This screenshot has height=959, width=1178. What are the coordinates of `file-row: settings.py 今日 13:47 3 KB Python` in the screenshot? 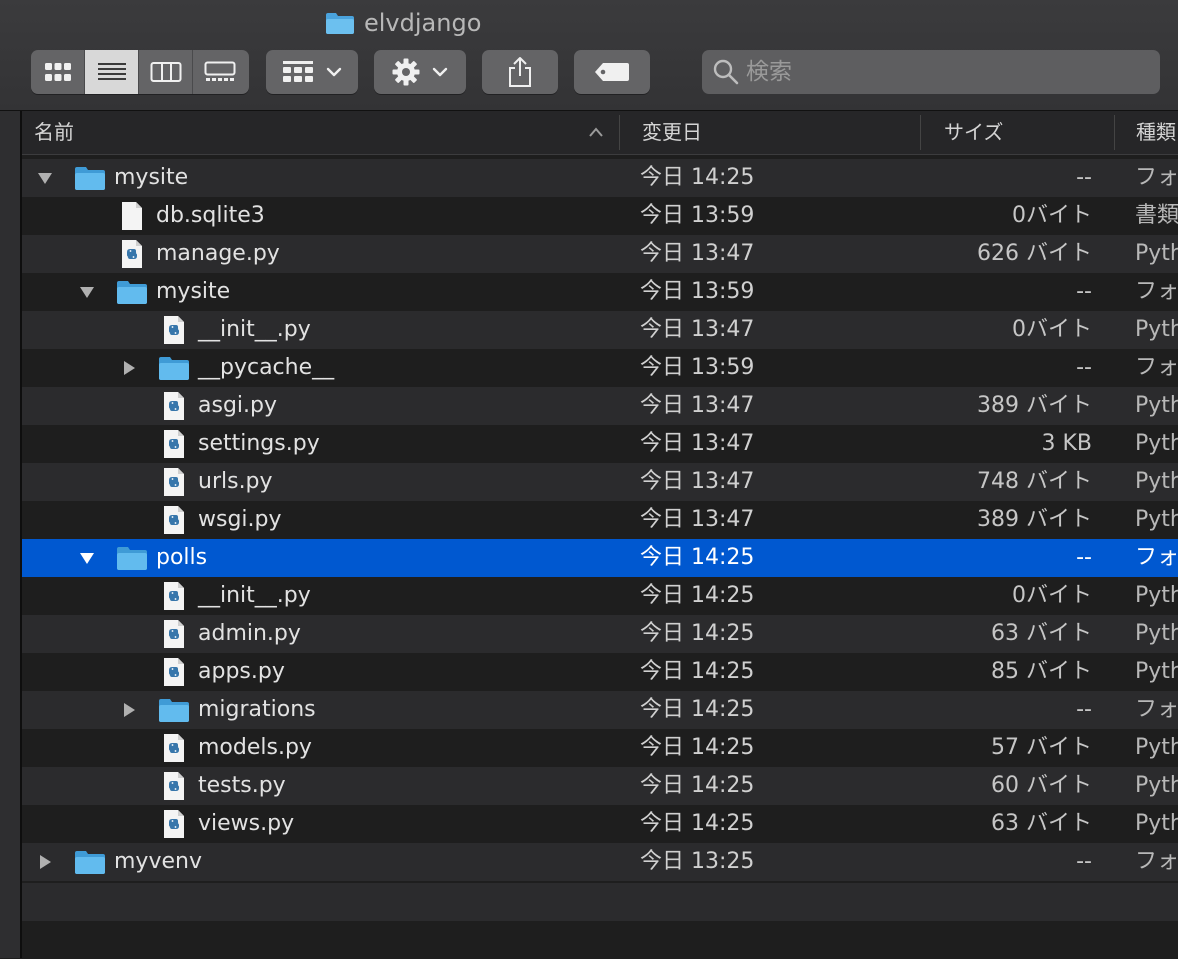 It's located at (600, 444).